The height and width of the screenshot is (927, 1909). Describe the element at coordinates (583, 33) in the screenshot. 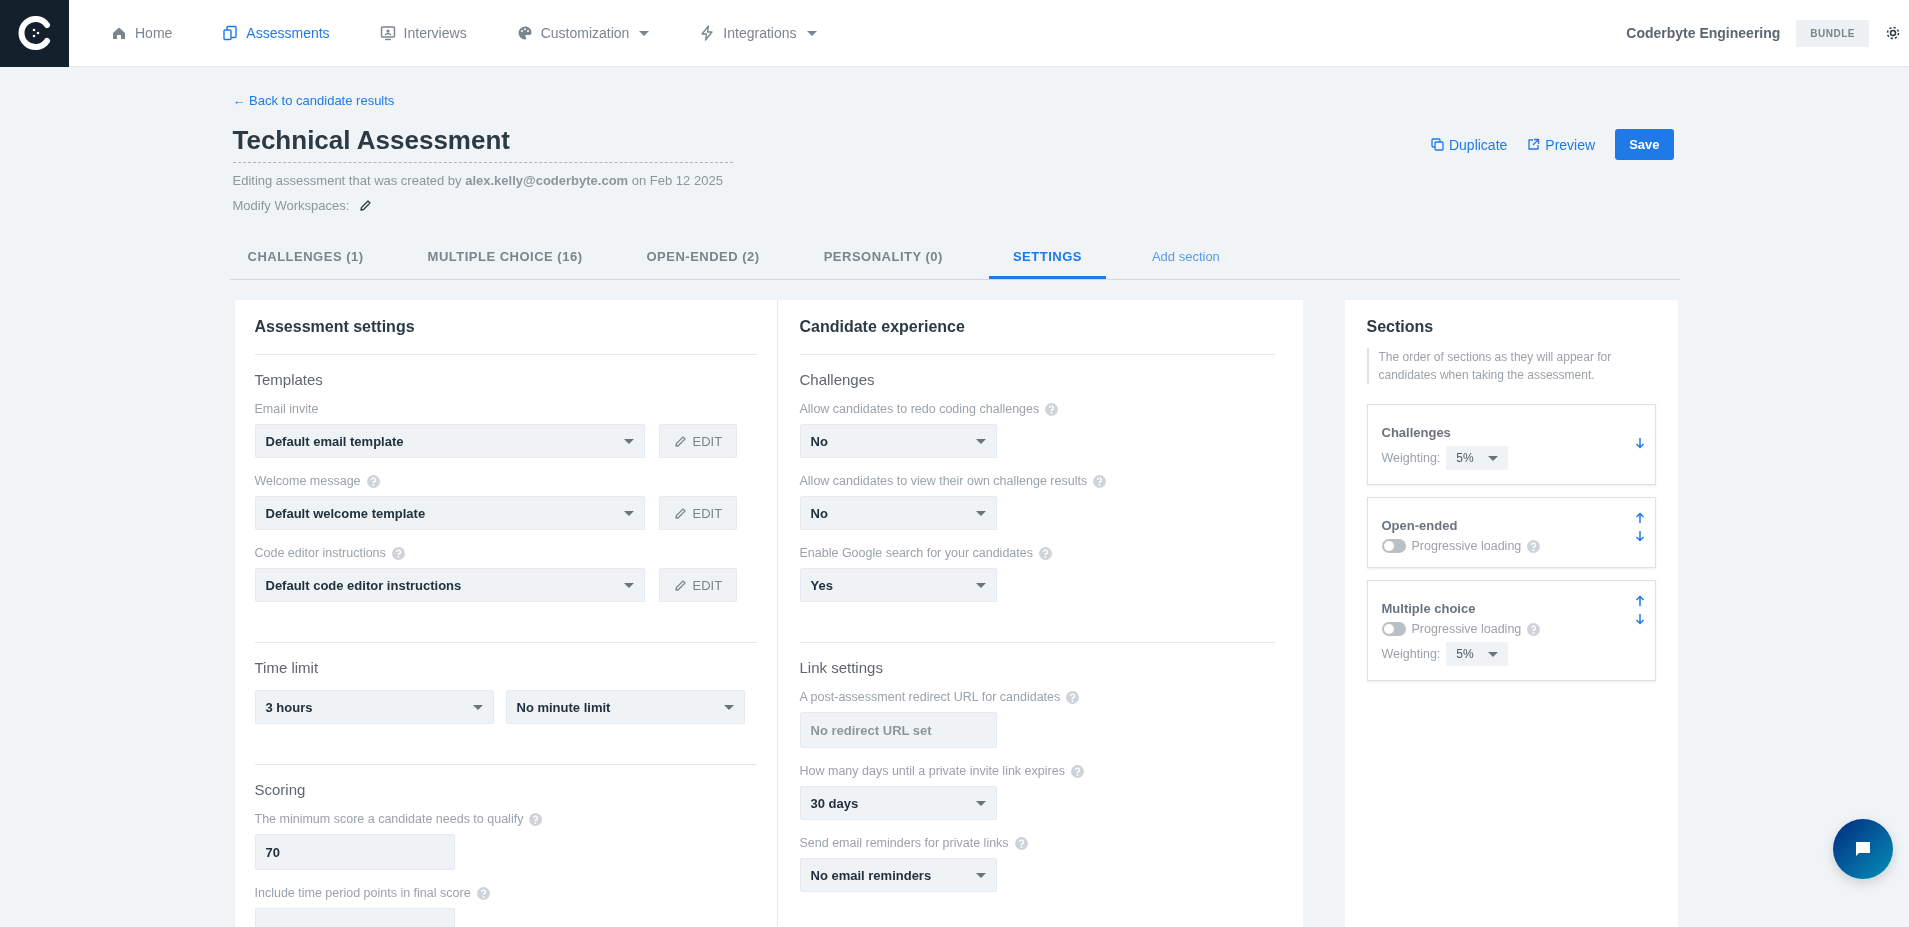

I see `nav-link: Customization` at that location.